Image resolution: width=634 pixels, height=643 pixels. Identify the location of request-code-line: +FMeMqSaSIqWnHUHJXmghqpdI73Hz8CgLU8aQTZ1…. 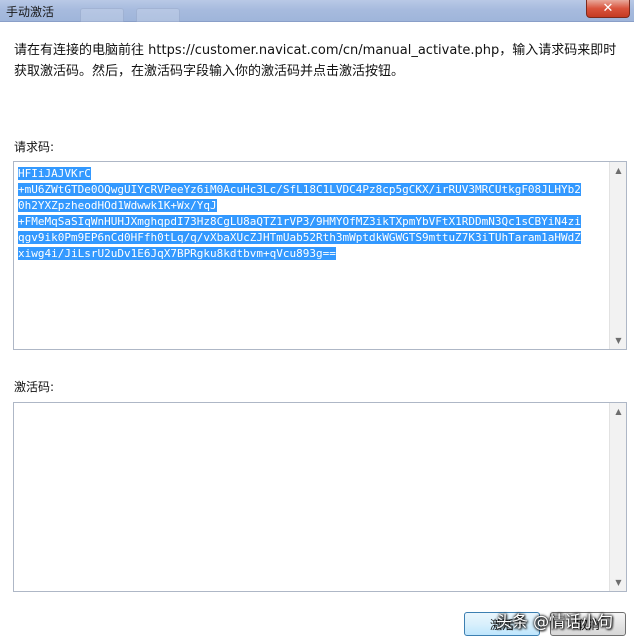
(299, 221).